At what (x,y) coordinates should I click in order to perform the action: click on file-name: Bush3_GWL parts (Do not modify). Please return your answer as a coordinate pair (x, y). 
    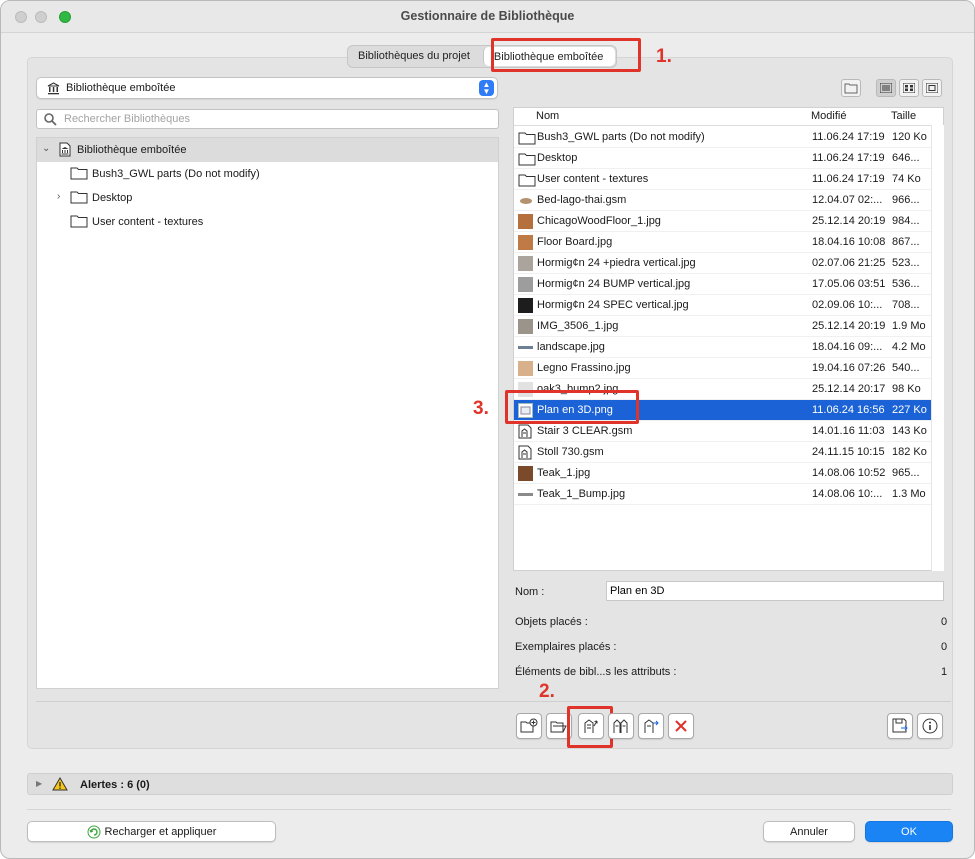
    Looking at the image, I should click on (621, 137).